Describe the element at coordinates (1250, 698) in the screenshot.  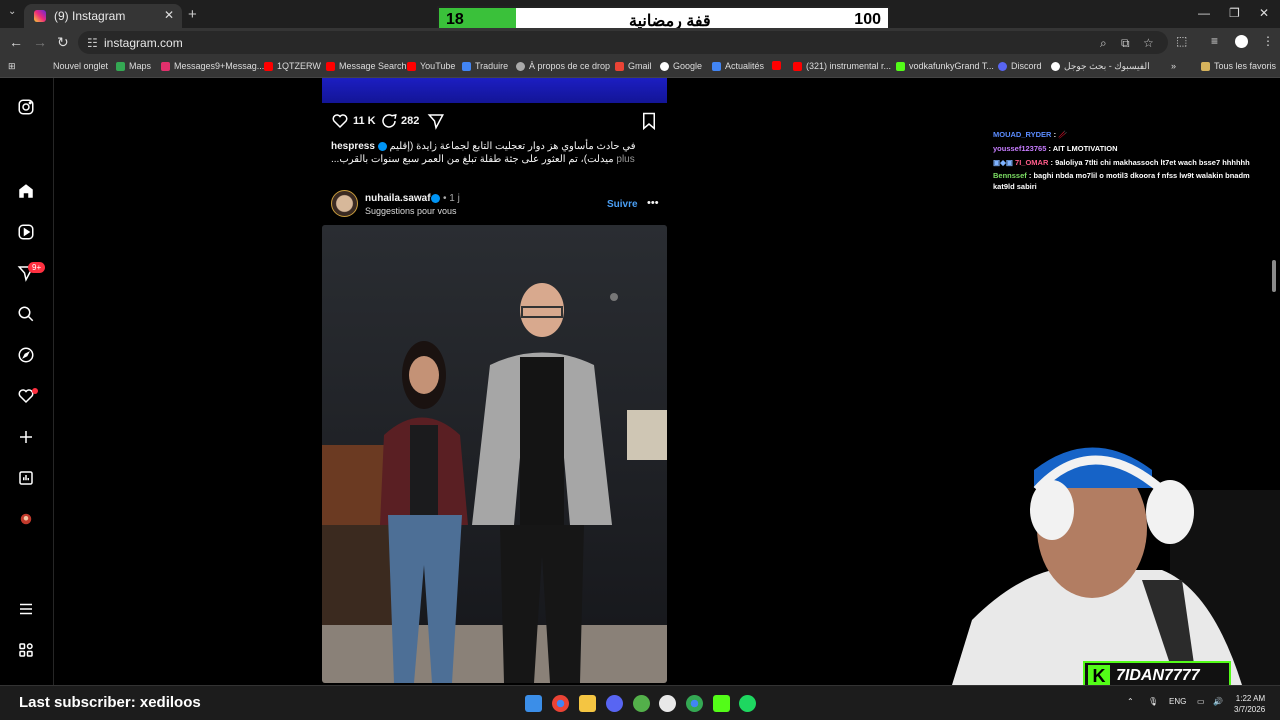
I see `clock-time: 1:22 AM` at that location.